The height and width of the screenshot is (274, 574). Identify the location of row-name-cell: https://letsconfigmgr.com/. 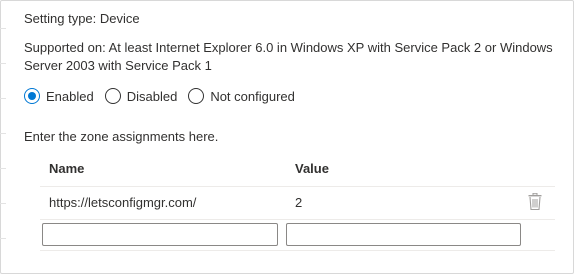
(123, 202).